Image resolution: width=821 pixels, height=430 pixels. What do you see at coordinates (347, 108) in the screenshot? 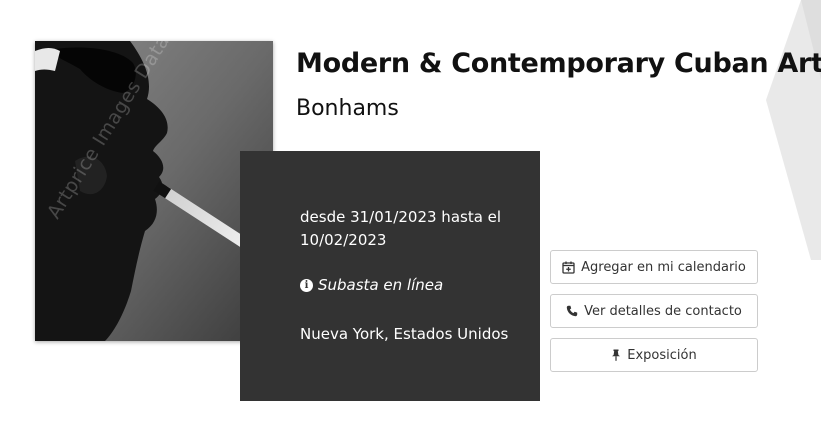
I see `auction-house: Bonhams` at bounding box center [347, 108].